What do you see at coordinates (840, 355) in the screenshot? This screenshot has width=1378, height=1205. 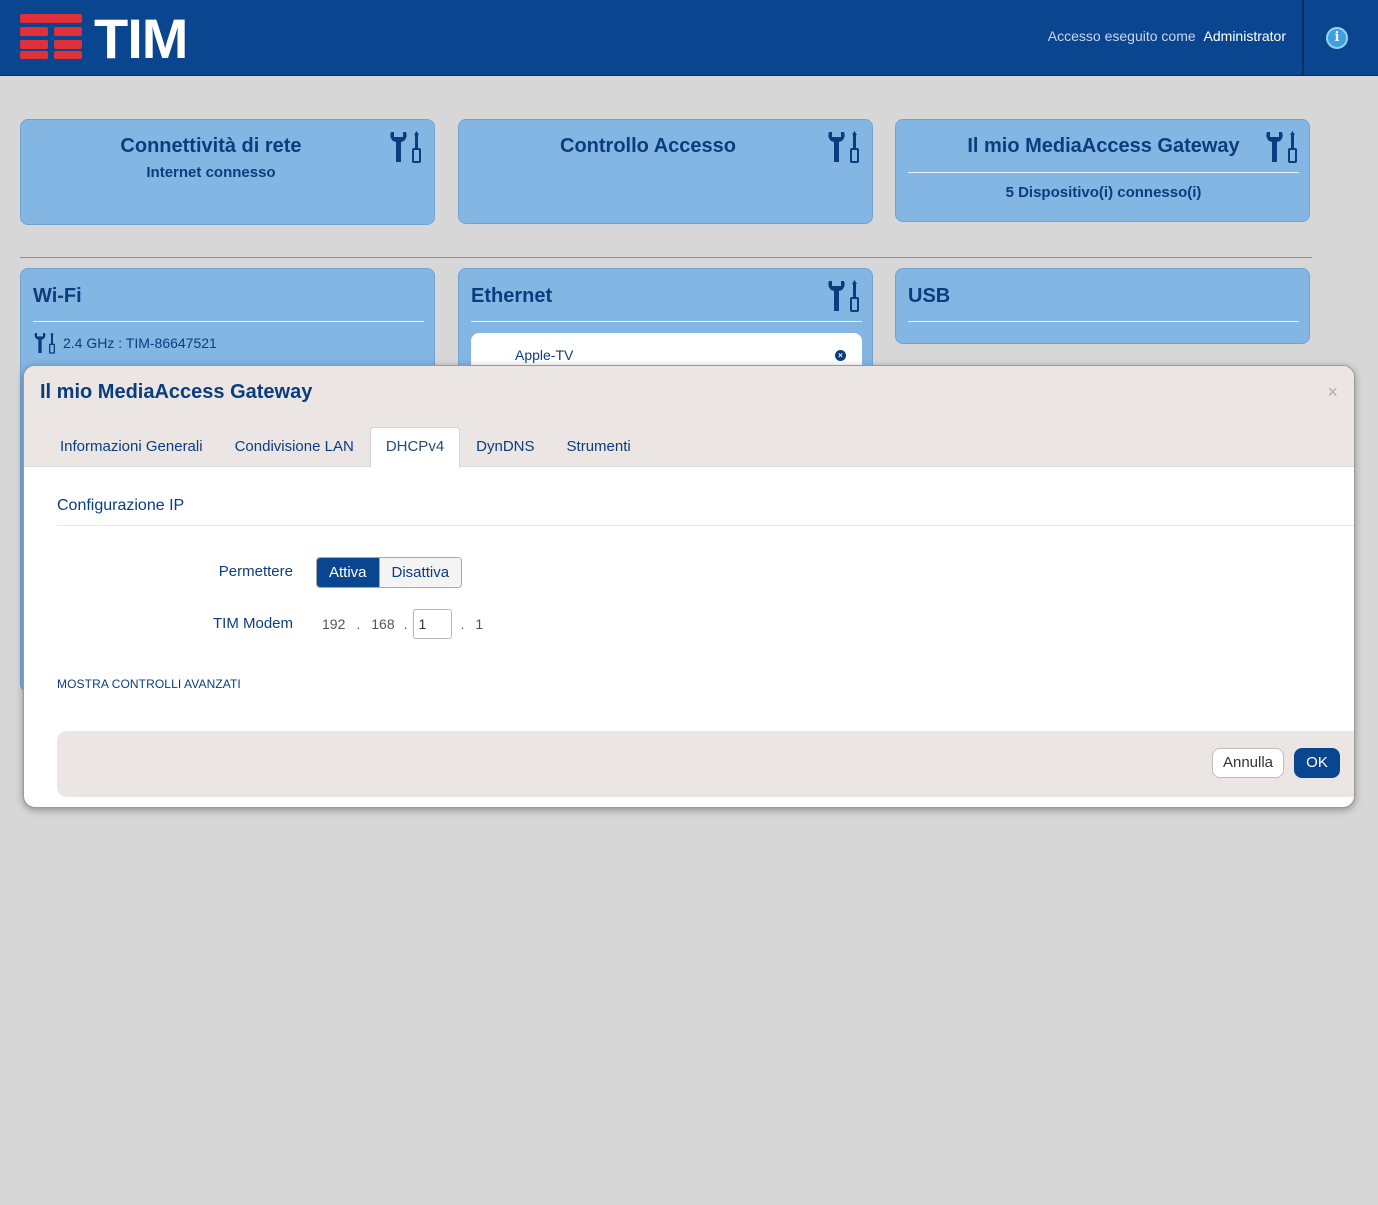 I see `remove-device-icon: ×` at bounding box center [840, 355].